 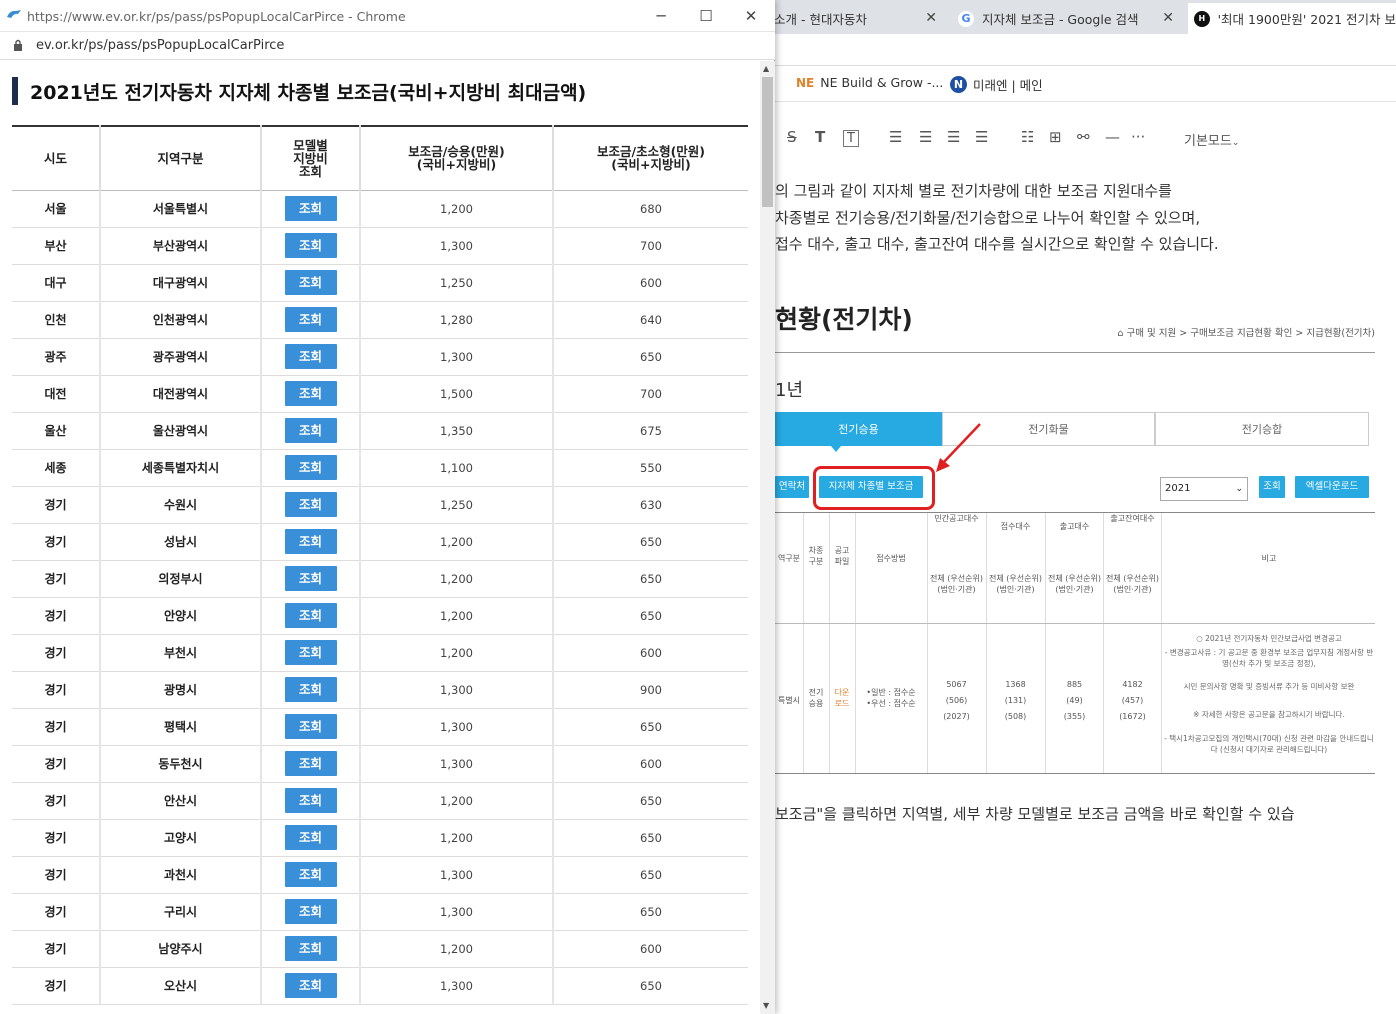 What do you see at coordinates (56, 158) in the screenshot?
I see `column-header-sido: 시도` at bounding box center [56, 158].